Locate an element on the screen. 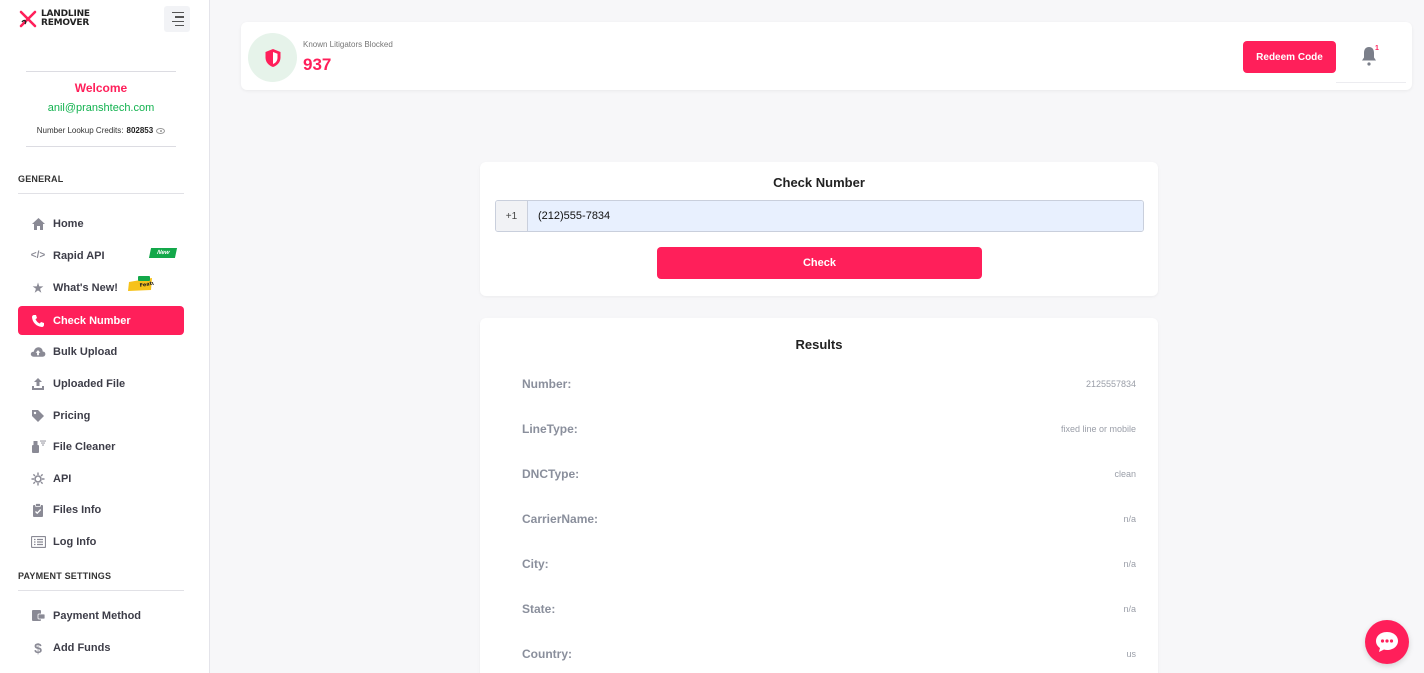  litigators-blocked-label: Known Litigators Blocked is located at coordinates (348, 44).